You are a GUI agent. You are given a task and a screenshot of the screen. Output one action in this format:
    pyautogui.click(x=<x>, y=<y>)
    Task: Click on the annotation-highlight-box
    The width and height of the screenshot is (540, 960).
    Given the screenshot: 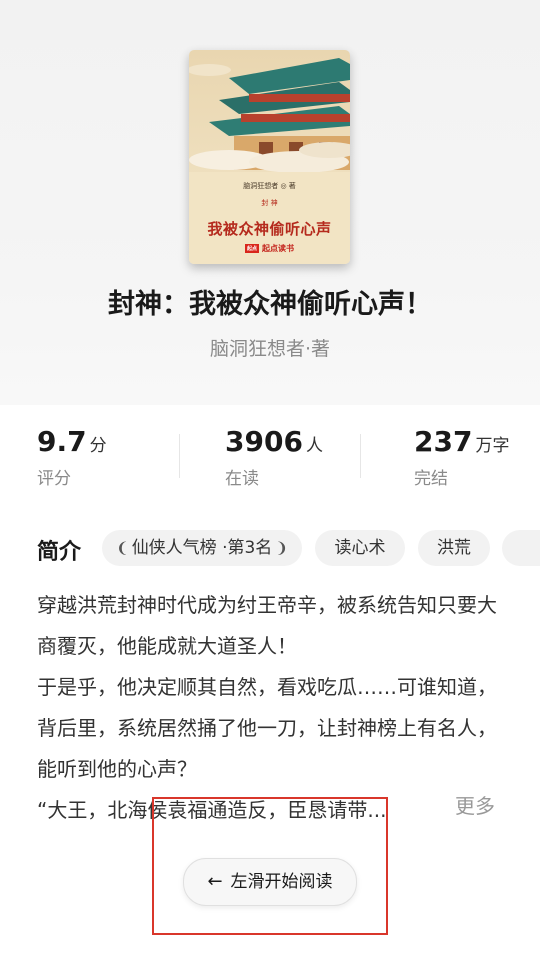 What is the action you would take?
    pyautogui.click(x=270, y=866)
    